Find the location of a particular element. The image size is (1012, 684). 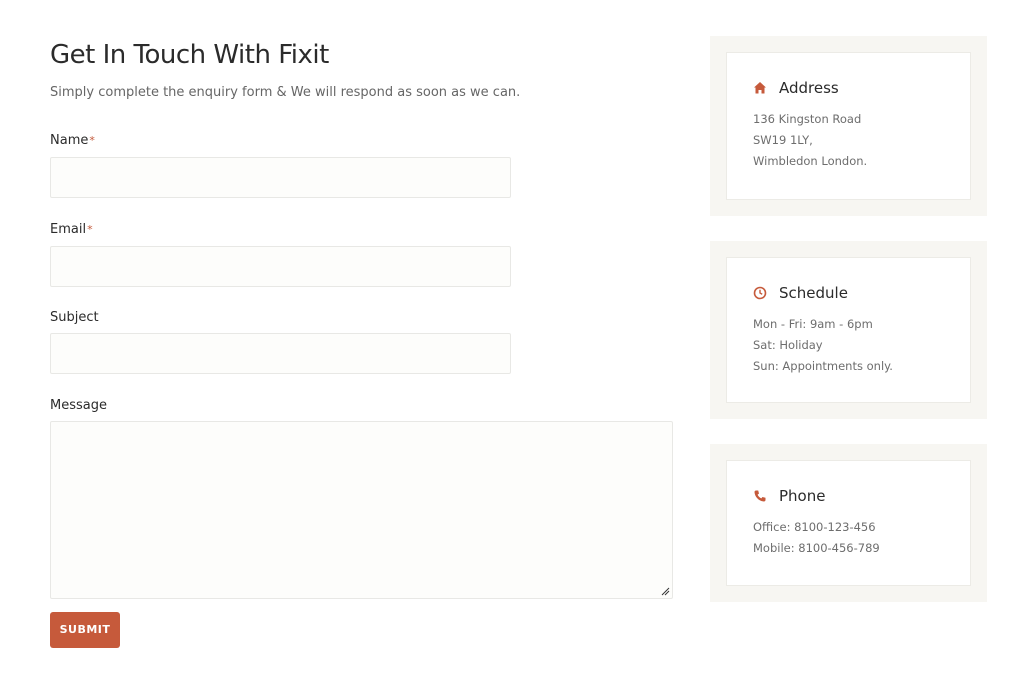

phone-line: Office: 8100-123-456 is located at coordinates (816, 527).